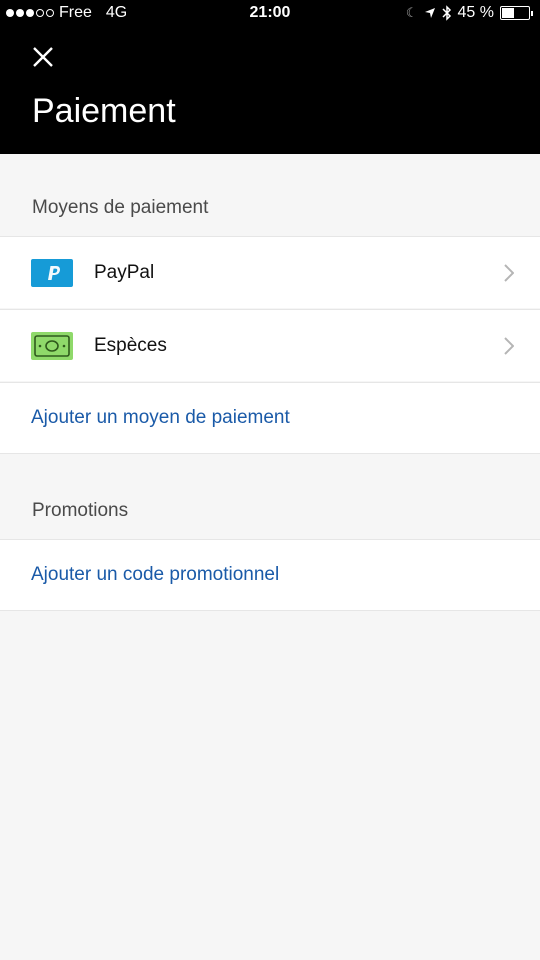  Describe the element at coordinates (43, 57) in the screenshot. I see `close-icon` at that location.